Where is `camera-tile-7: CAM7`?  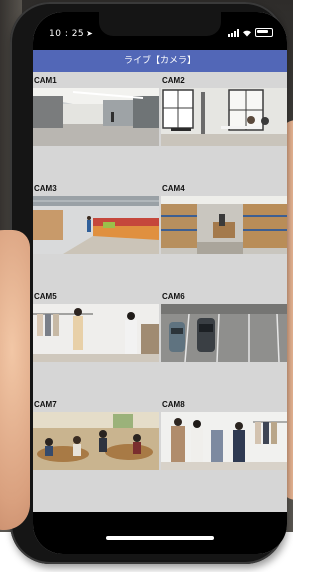 camera-tile-7: CAM7 is located at coordinates (96, 433).